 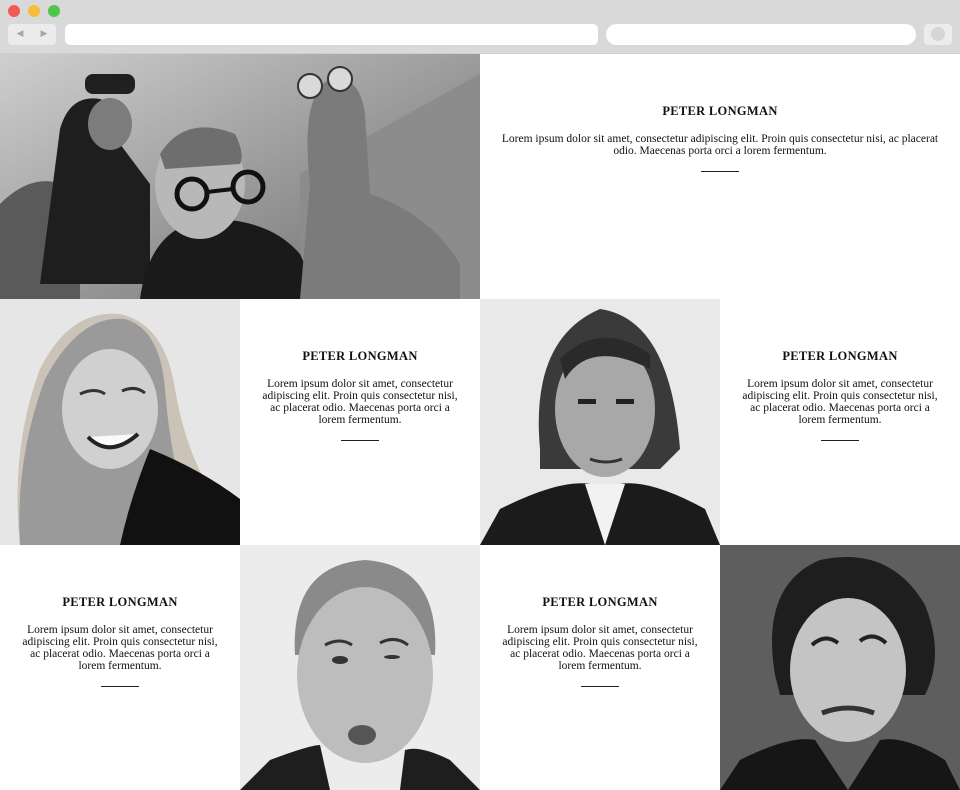 I want to click on browser-toolbar: ◀ ▶, so click(x=480, y=27).